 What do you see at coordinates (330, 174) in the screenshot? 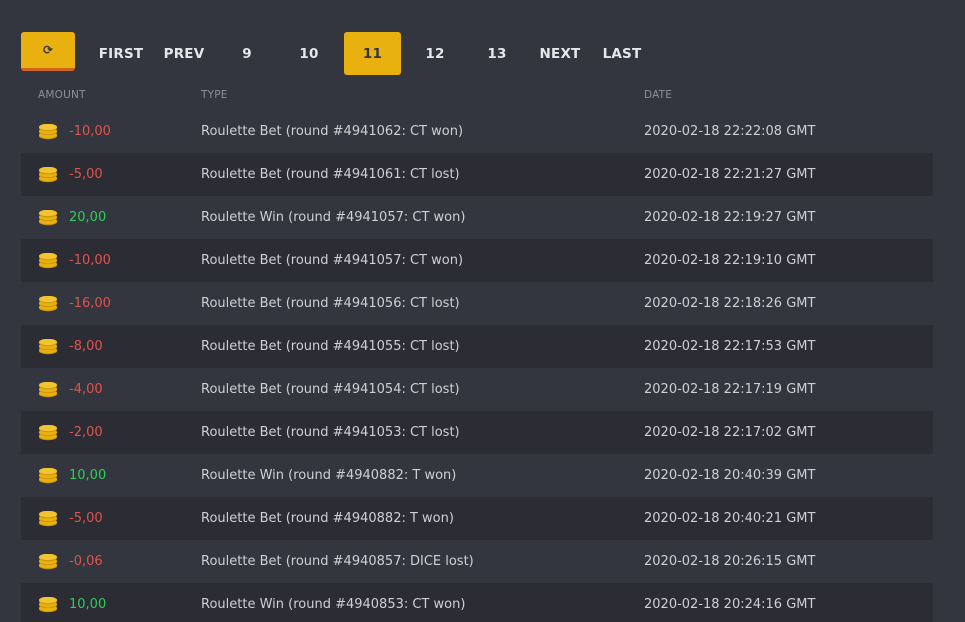
I see `transaction-type: Roulette Bet (round #4941061: CT lost)` at bounding box center [330, 174].